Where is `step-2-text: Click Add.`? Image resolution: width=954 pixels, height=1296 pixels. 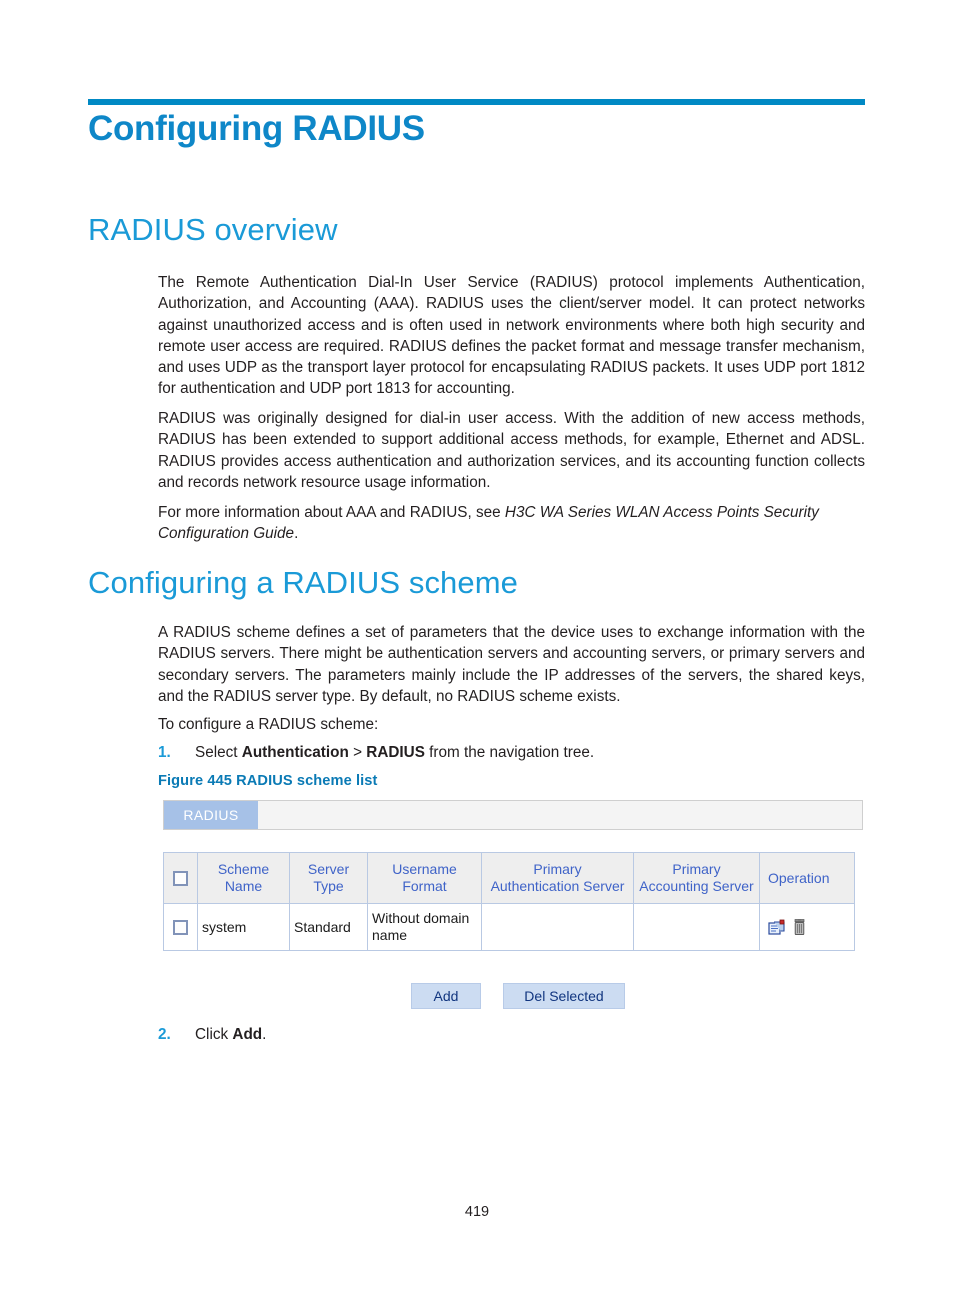
step-2-text: Click Add. is located at coordinates (530, 1034).